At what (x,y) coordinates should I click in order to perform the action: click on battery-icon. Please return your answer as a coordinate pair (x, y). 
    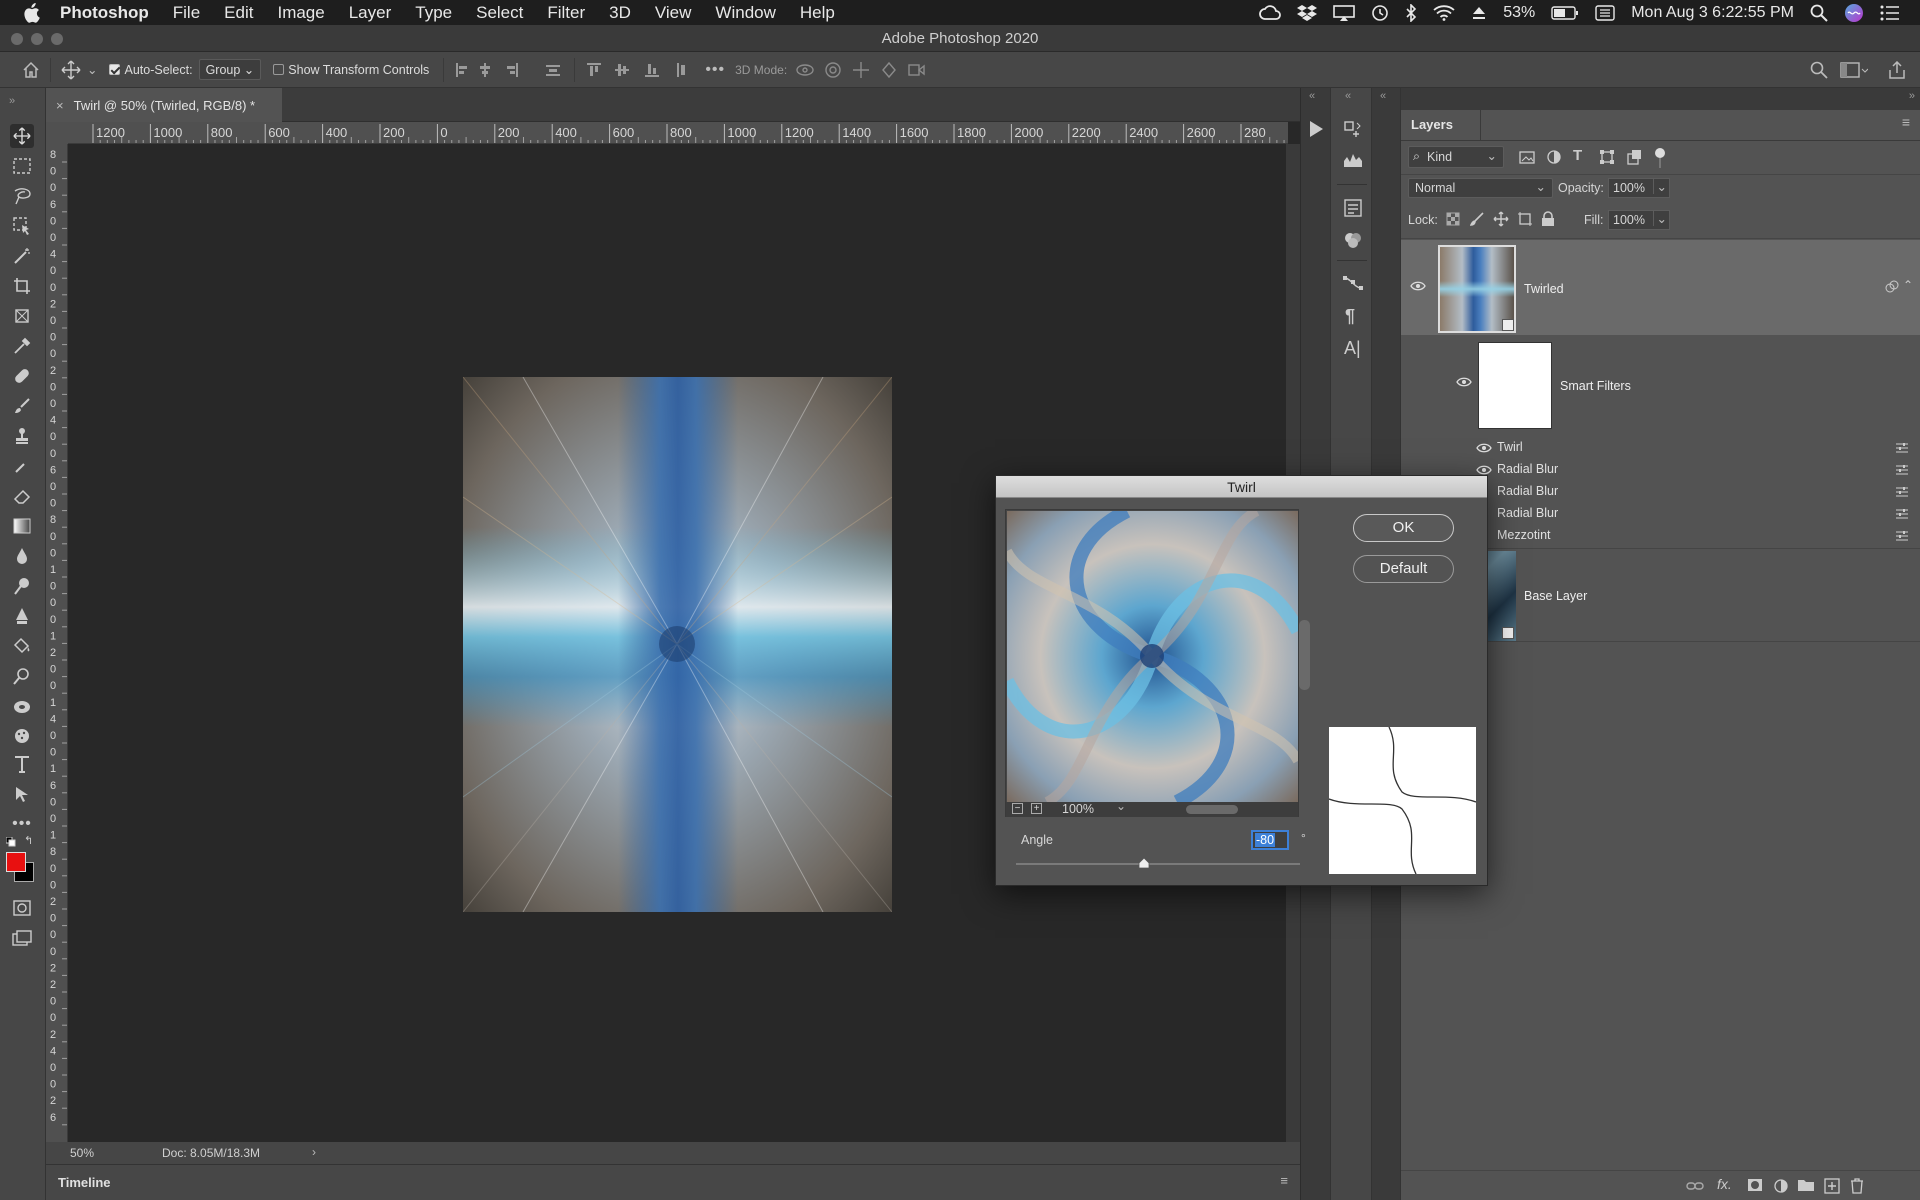
    Looking at the image, I should click on (1565, 12).